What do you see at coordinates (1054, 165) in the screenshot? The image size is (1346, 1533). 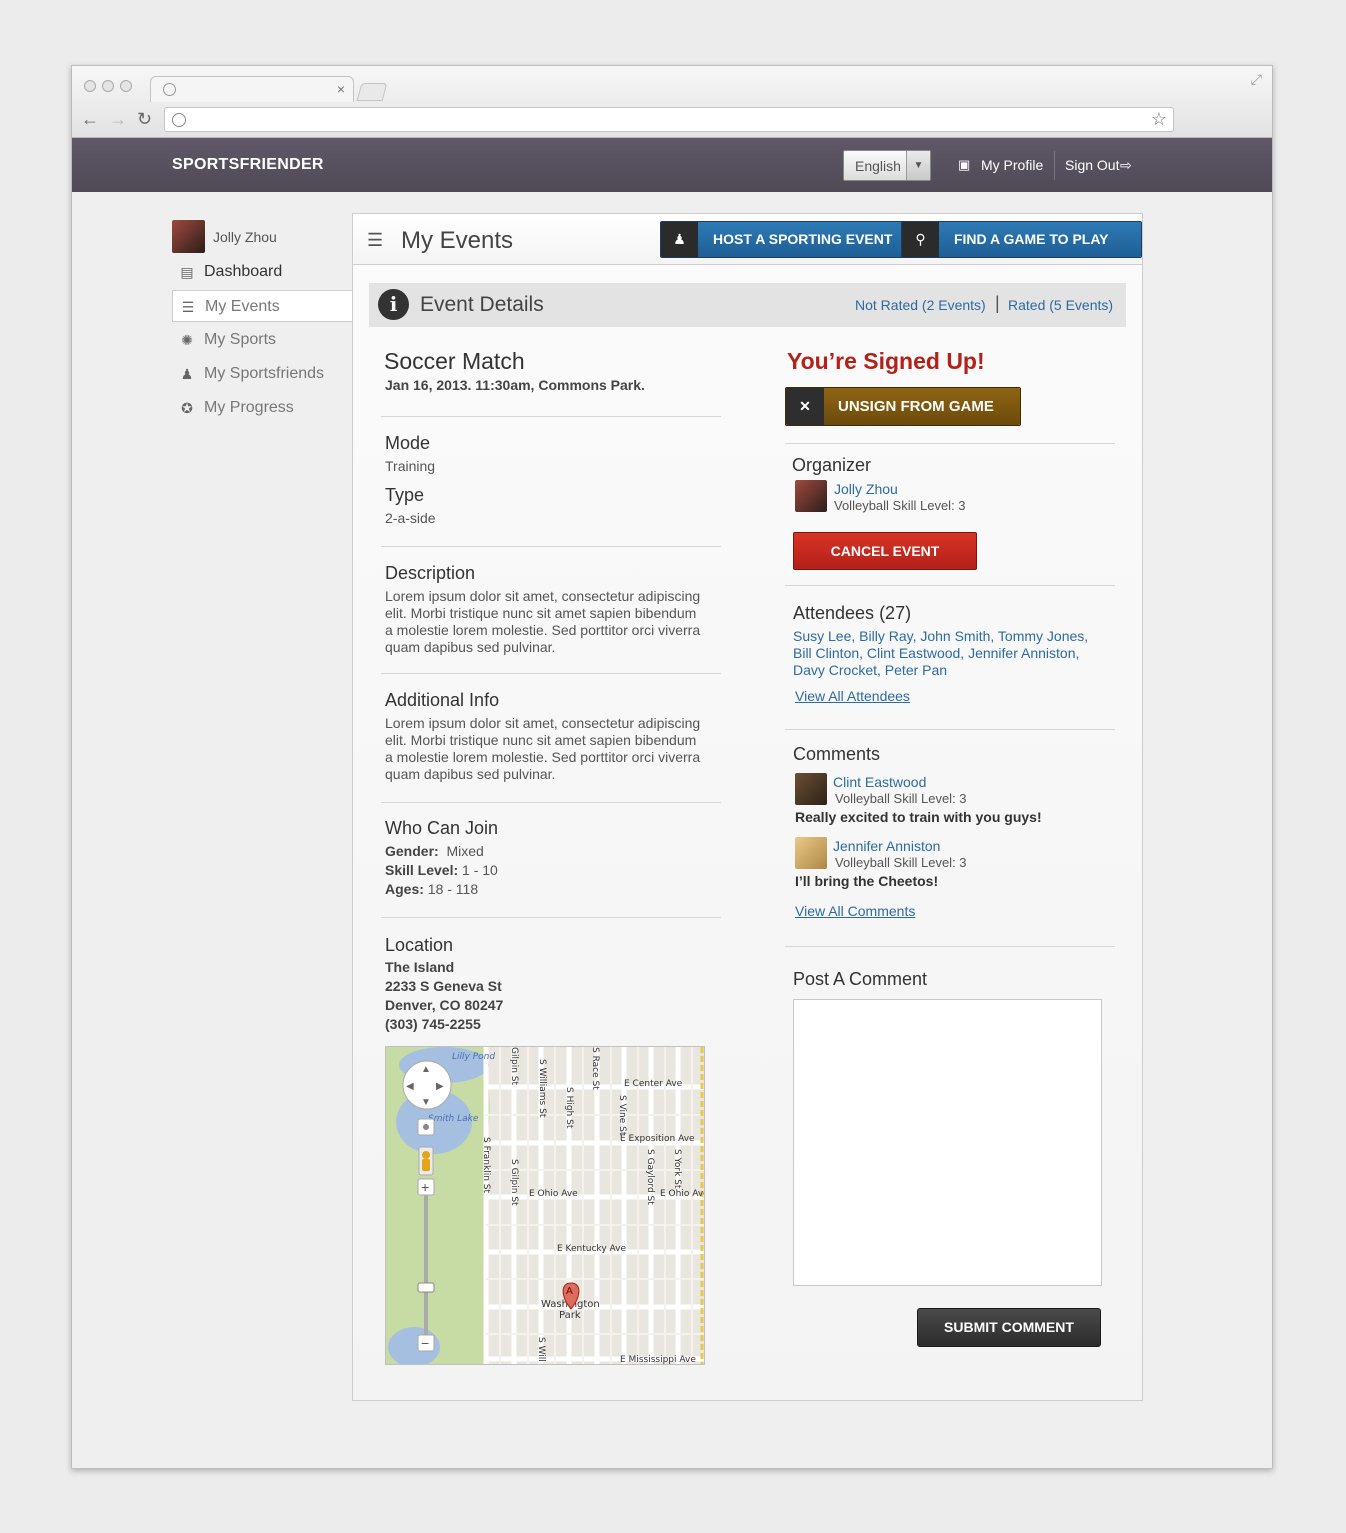 I see `header-divider` at bounding box center [1054, 165].